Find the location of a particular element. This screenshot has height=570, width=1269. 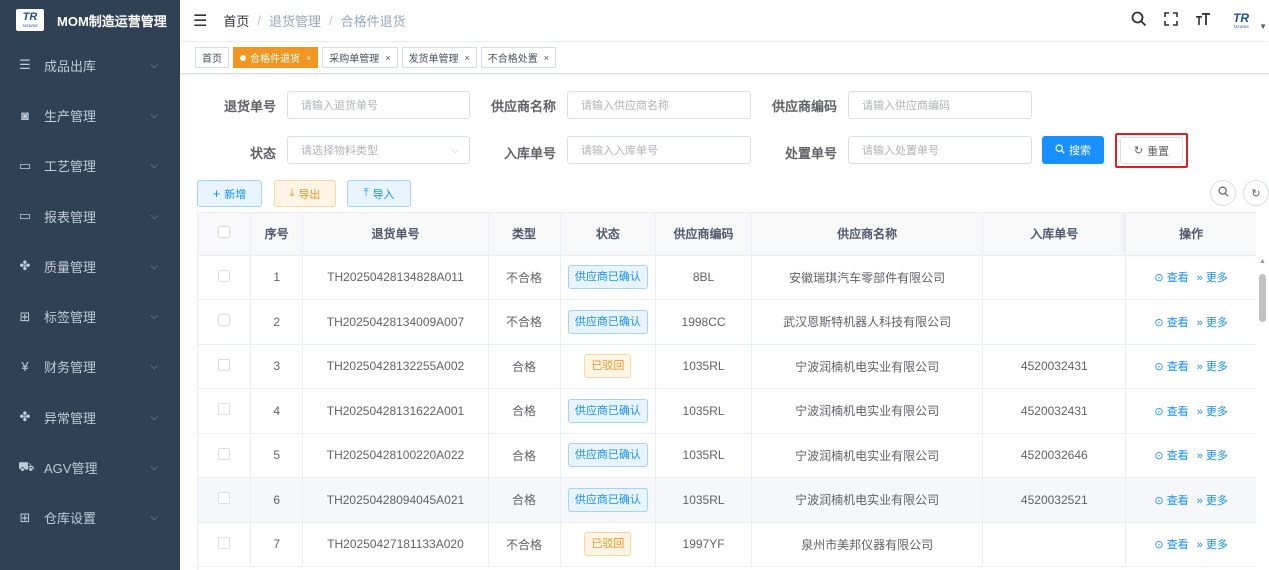

add-button: + 新增 is located at coordinates (229, 193).